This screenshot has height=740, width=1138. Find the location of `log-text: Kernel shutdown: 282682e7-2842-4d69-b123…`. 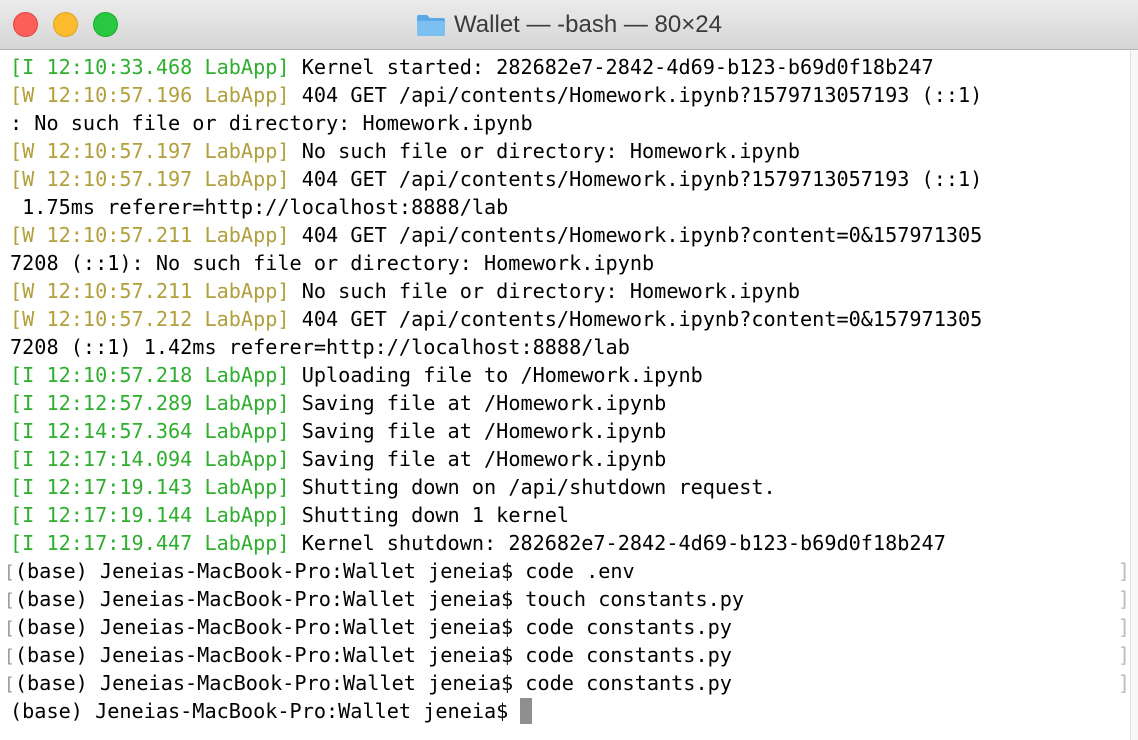

log-text: Kernel shutdown: 282682e7-2842-4d69-b123… is located at coordinates (617, 543).